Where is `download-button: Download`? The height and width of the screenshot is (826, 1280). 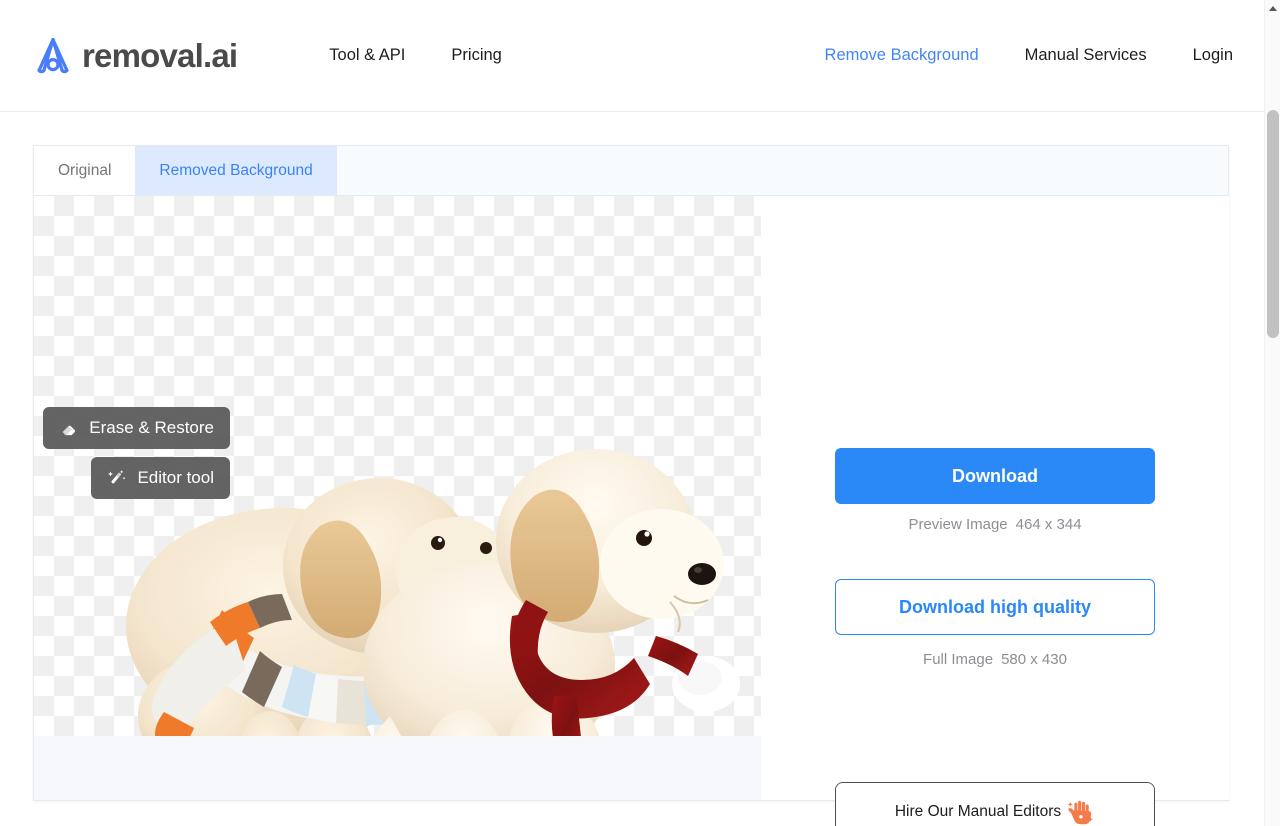 download-button: Download is located at coordinates (995, 476).